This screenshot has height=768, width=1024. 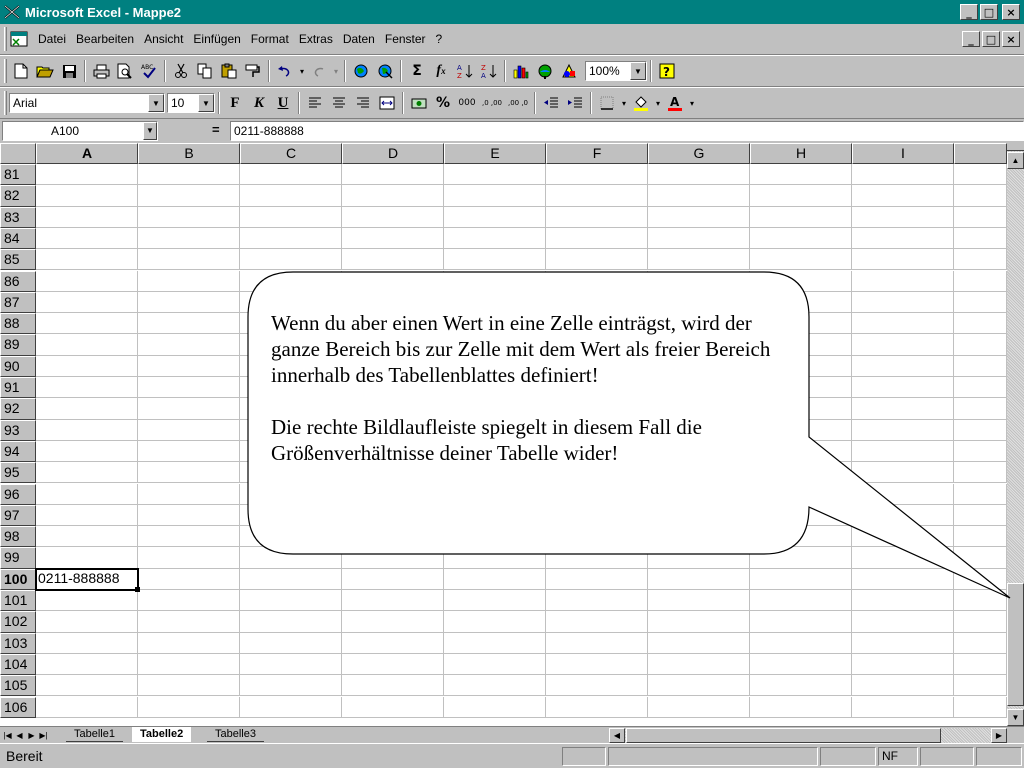 What do you see at coordinates (137, 589) in the screenshot?
I see `fill-handle` at bounding box center [137, 589].